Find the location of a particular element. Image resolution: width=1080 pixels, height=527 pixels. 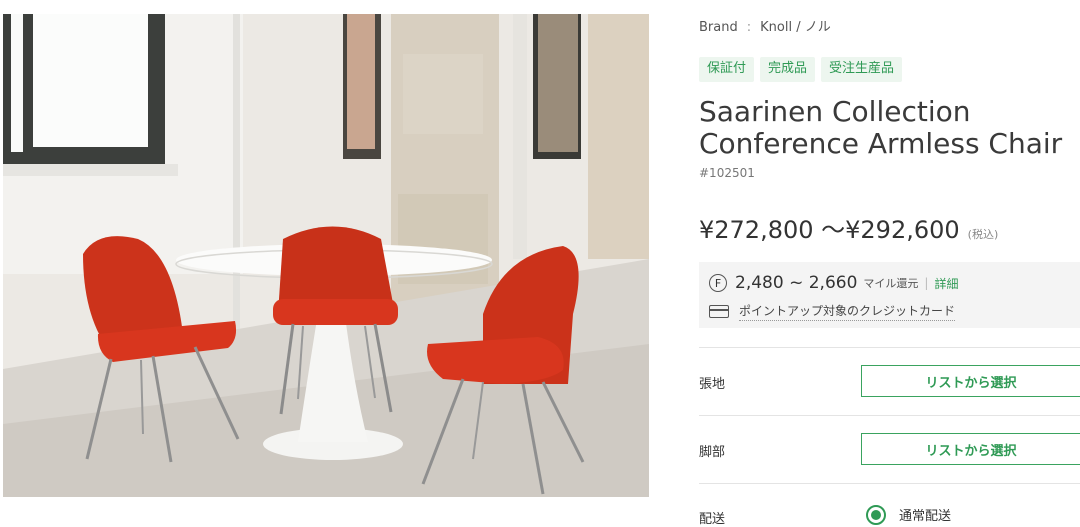

select-upholstery-button: リストから選択 is located at coordinates (970, 381).